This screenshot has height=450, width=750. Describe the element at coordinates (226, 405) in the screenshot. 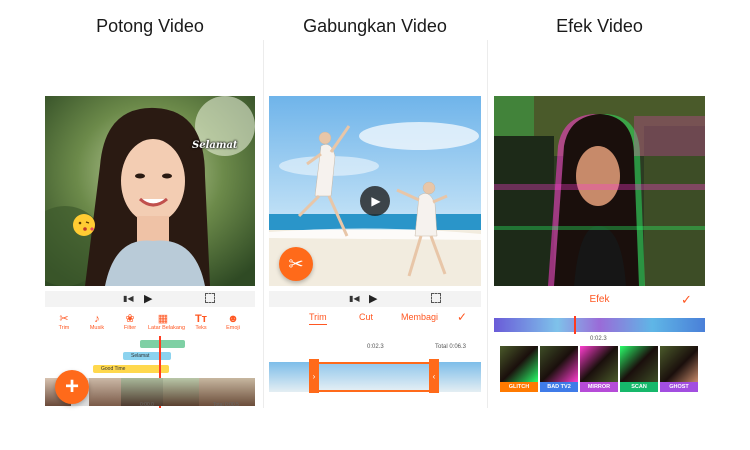

I see `timeline-total-time: Total 0:00.5` at that location.